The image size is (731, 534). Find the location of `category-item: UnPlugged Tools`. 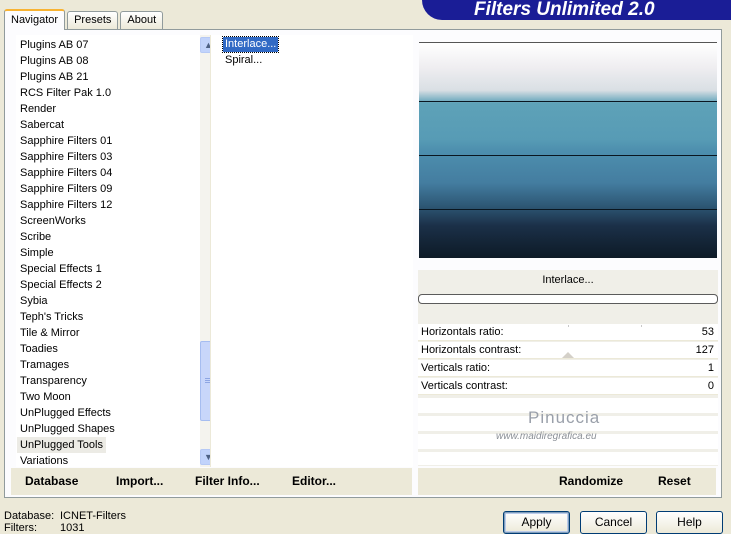

category-item: UnPlugged Tools is located at coordinates (61, 445).